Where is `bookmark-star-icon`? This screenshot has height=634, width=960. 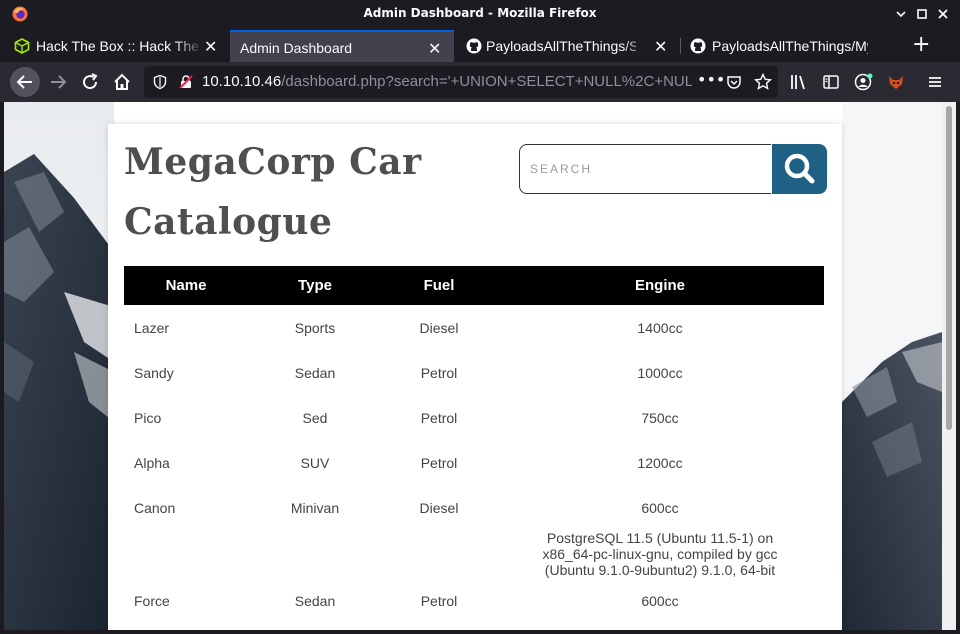 bookmark-star-icon is located at coordinates (763, 82).